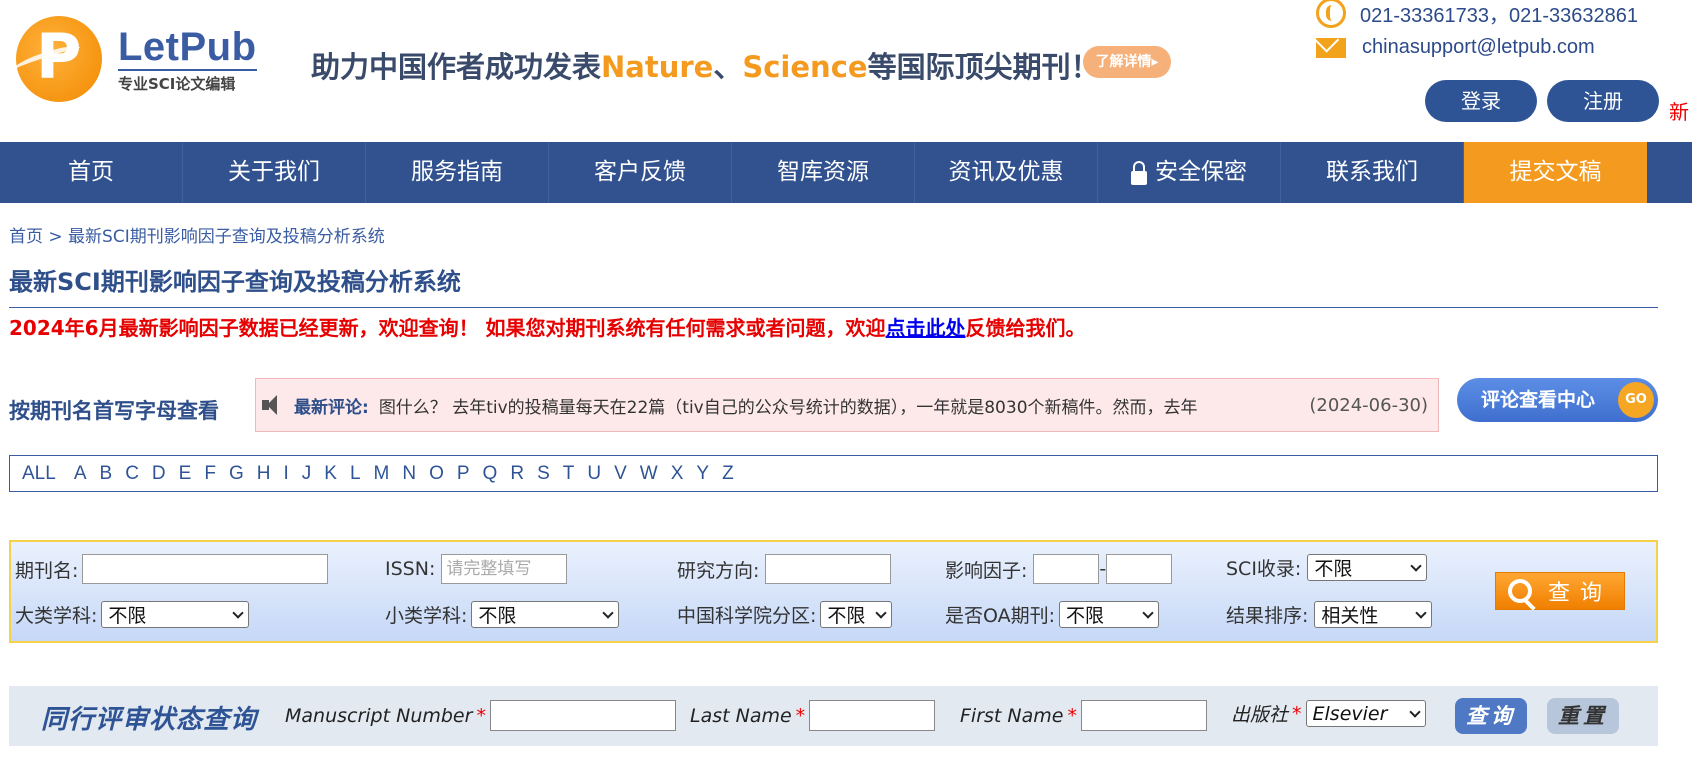  Describe the element at coordinates (205, 569) in the screenshot. I see `journal-name-input` at that location.